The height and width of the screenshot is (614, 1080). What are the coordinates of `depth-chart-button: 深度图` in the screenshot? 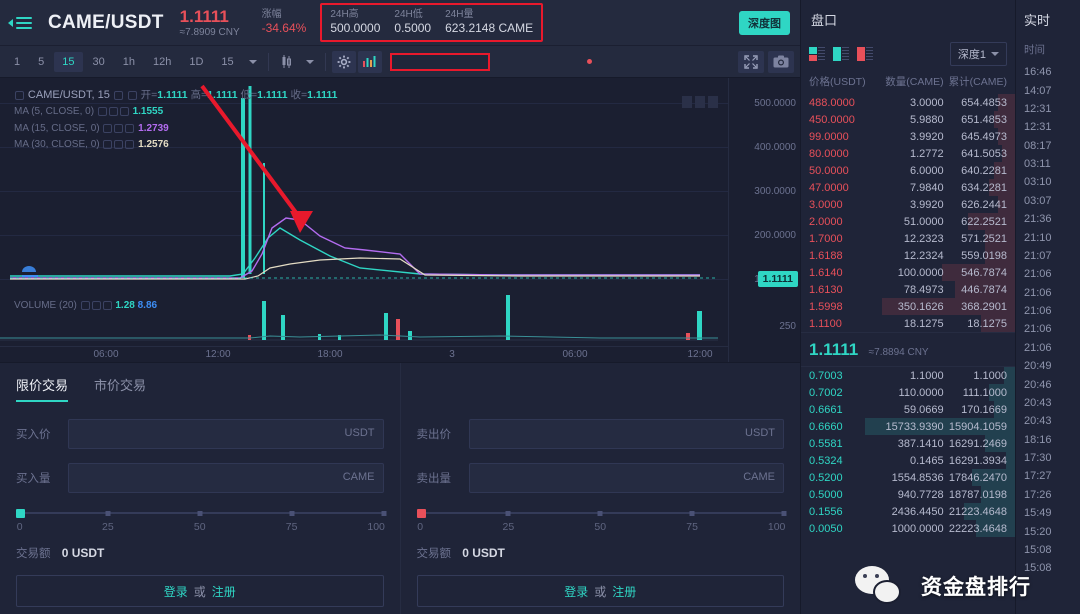 It's located at (764, 22).